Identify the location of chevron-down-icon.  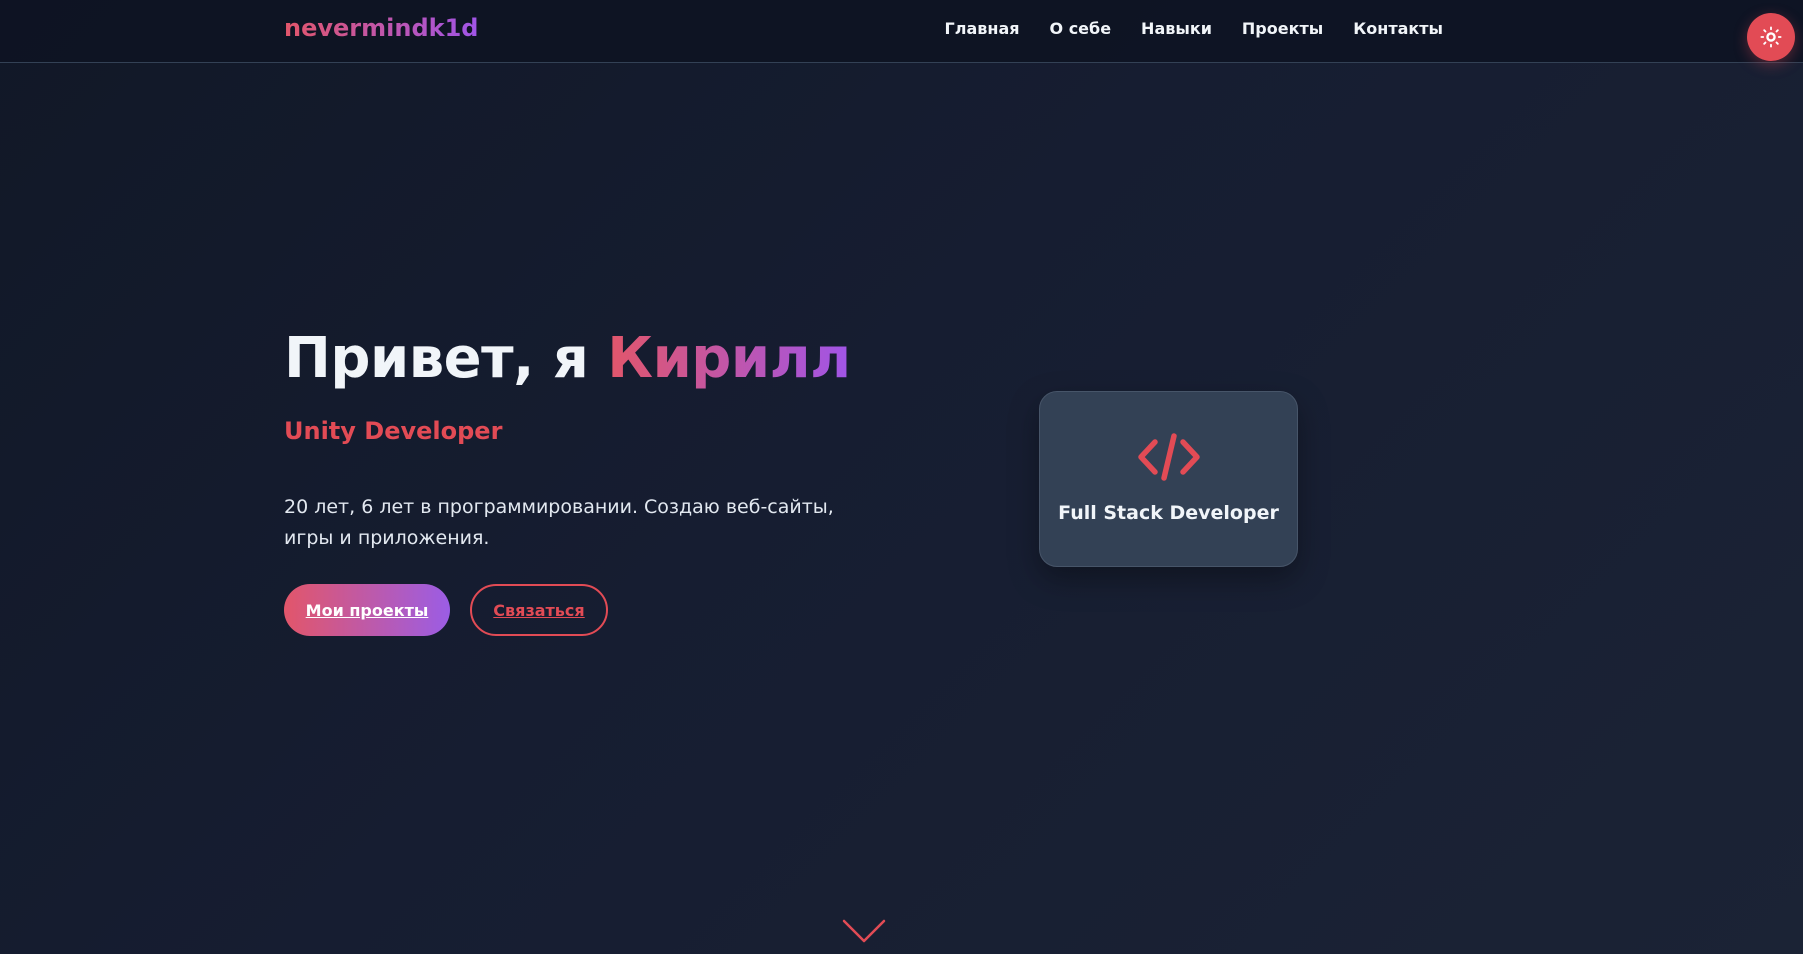
(864, 931).